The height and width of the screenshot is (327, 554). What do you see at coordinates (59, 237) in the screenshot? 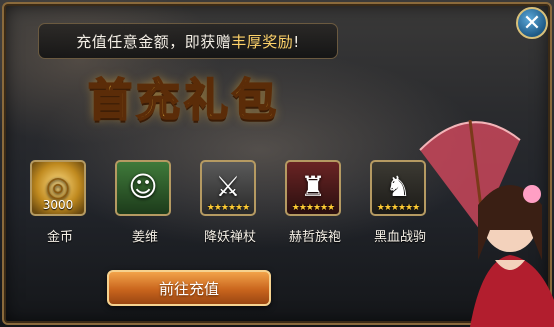
I see `reward-label: 金币` at bounding box center [59, 237].